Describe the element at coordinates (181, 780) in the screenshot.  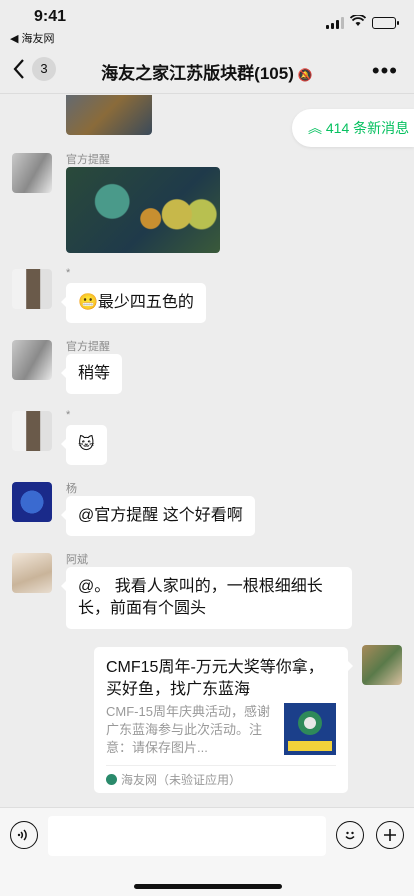
I see `link-card-source-label: 海友网（未验证应用）` at that location.